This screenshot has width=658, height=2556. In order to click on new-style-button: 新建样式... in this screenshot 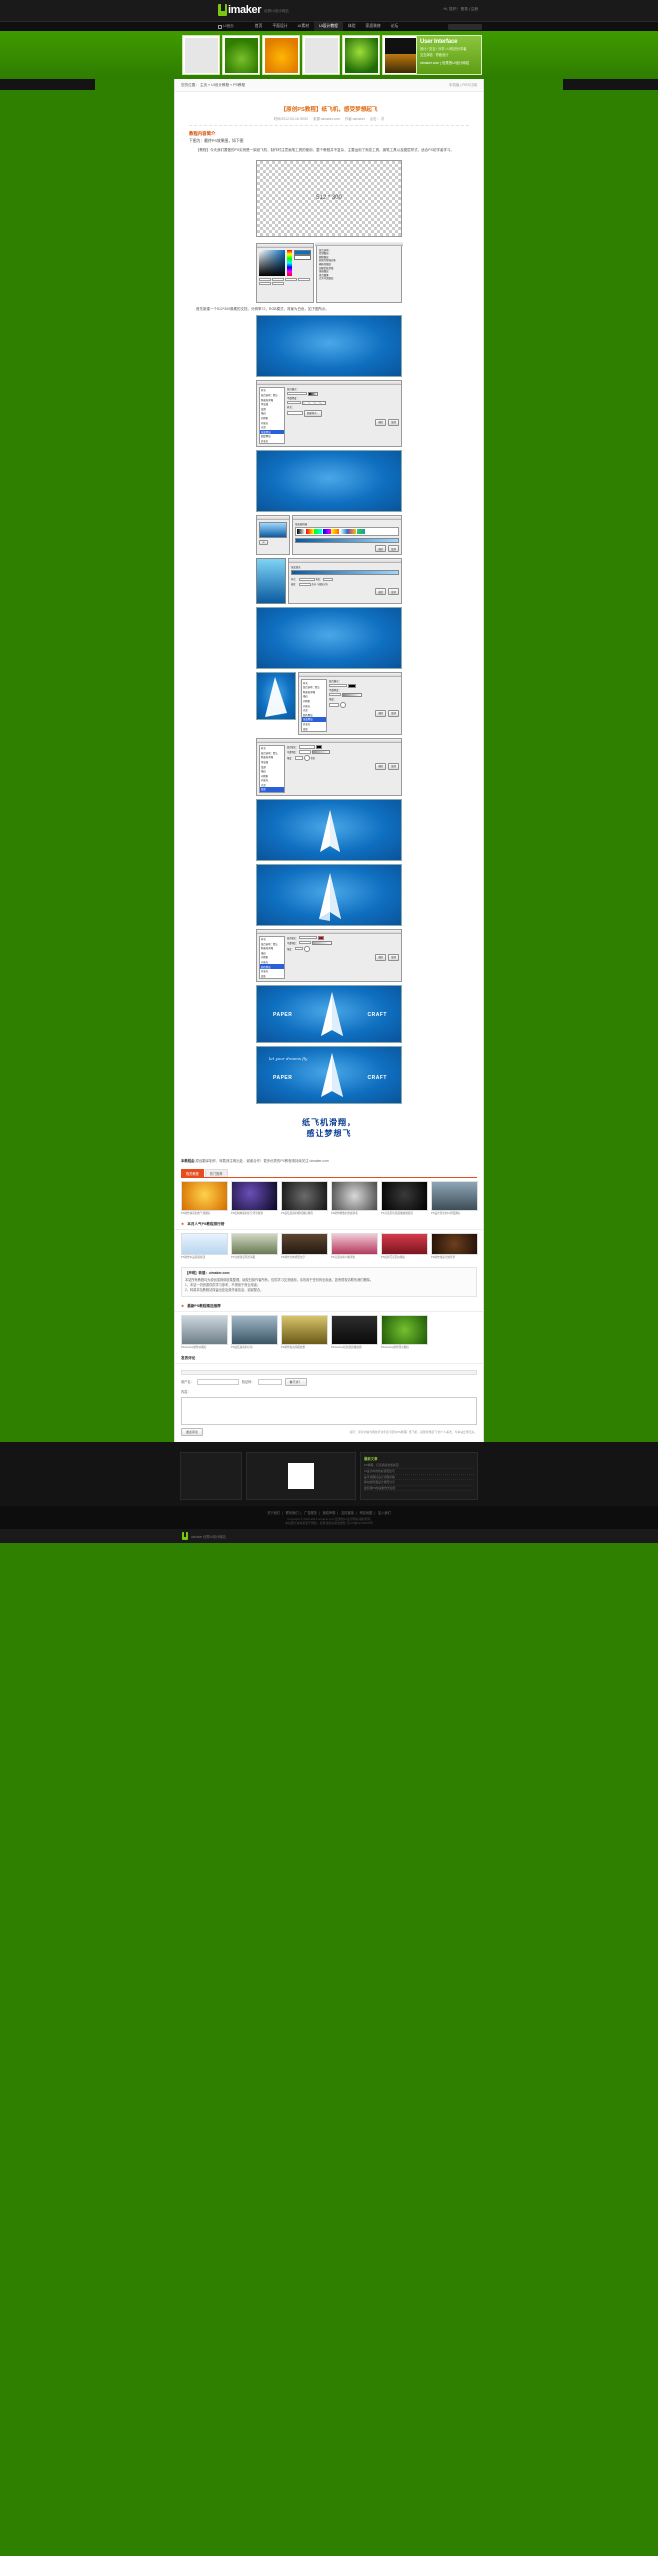, I will do `click(313, 413)`.